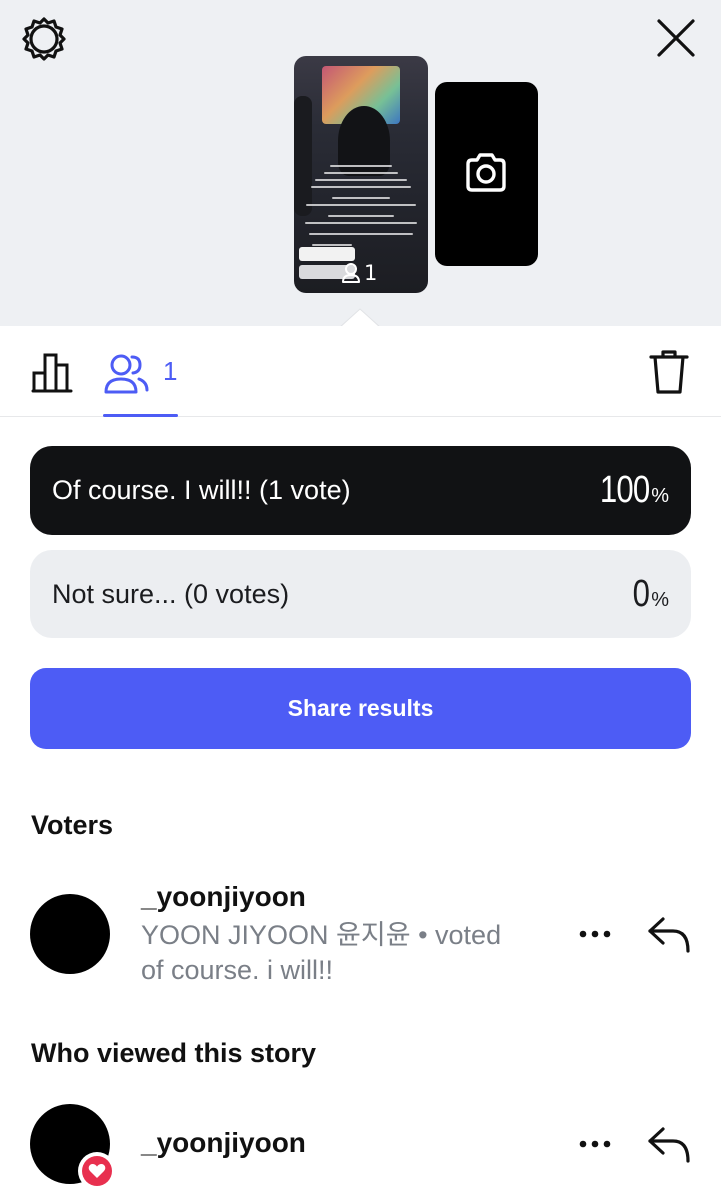 This screenshot has width=721, height=1200. What do you see at coordinates (223, 897) in the screenshot?
I see `voter-username: _yoonjiyoon` at bounding box center [223, 897].